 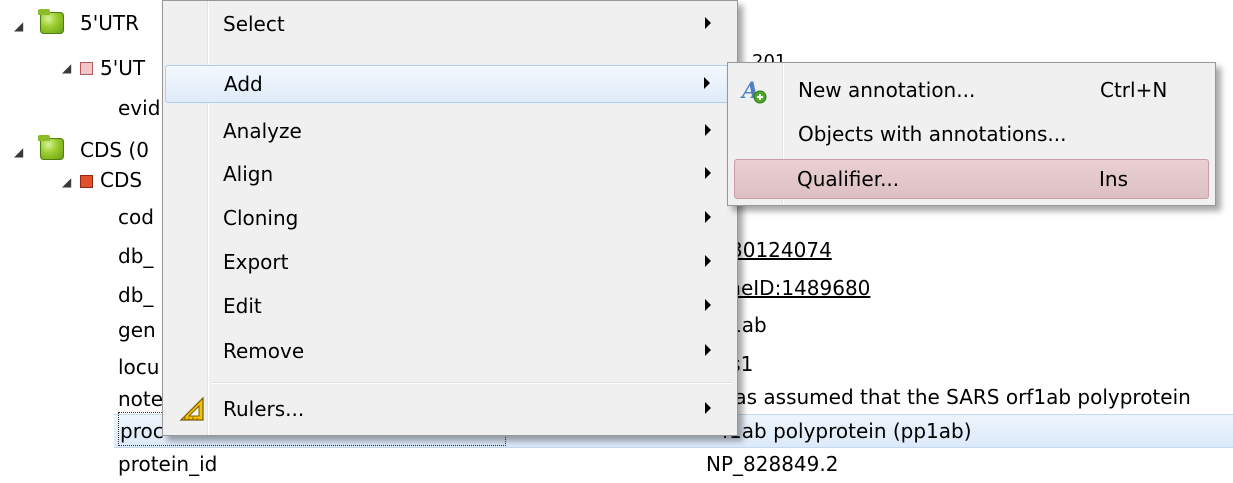 What do you see at coordinates (142, 431) in the screenshot?
I see `tree-qualifier-label: proc` at bounding box center [142, 431].